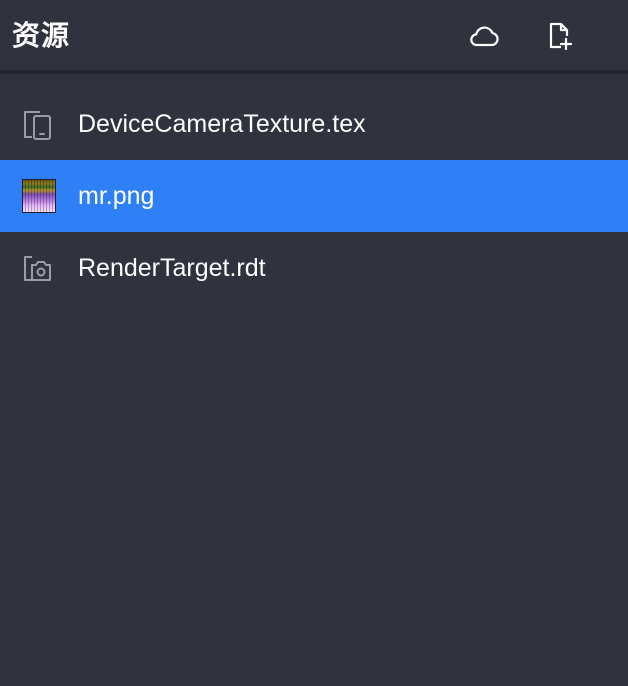  I want to click on image-thumbnail-icon, so click(39, 196).